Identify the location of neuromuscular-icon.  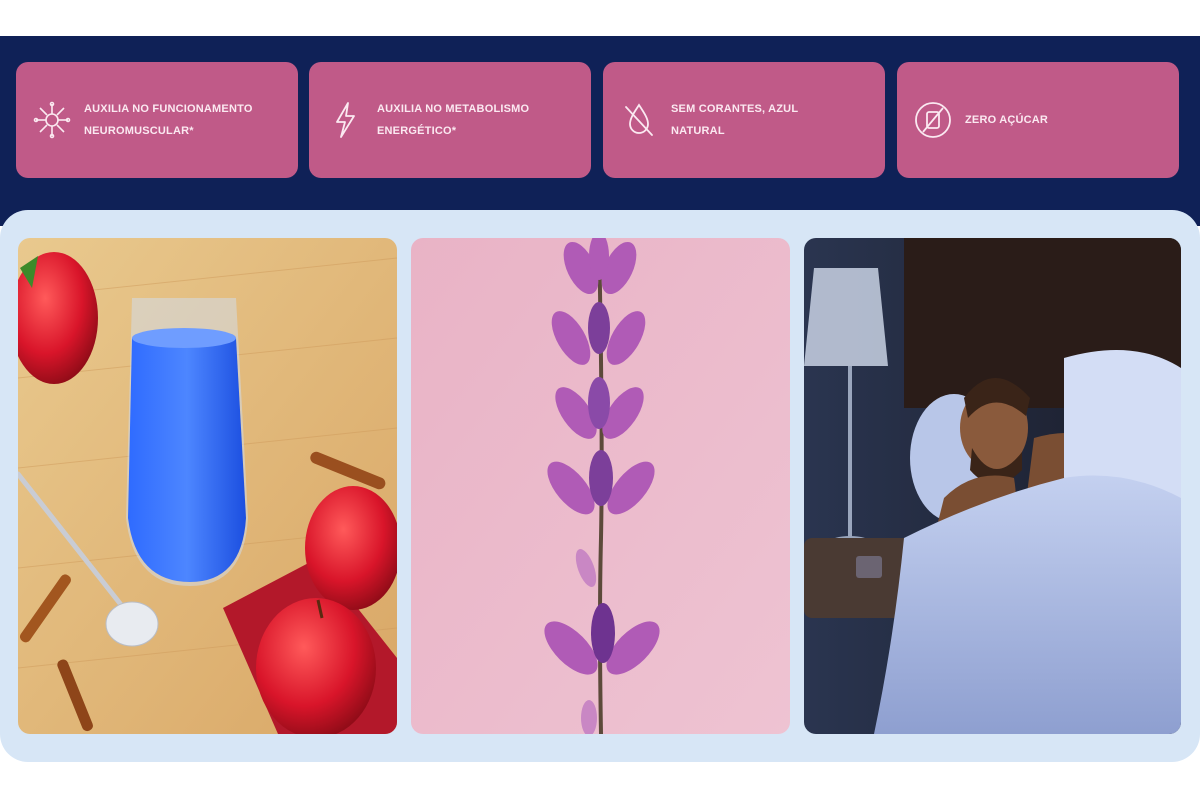
(52, 120).